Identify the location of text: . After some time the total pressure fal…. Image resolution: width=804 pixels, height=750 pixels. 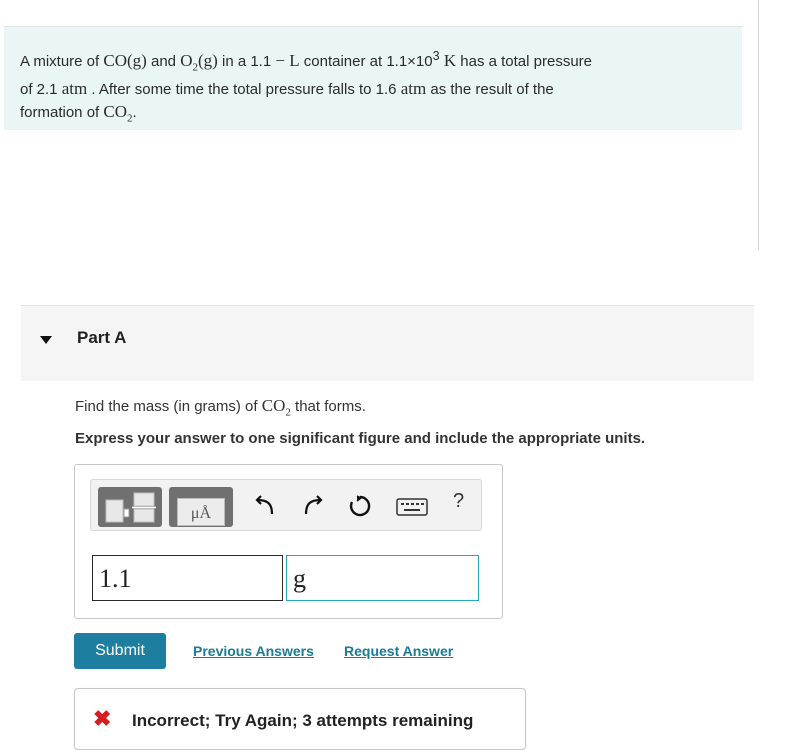
(244, 90).